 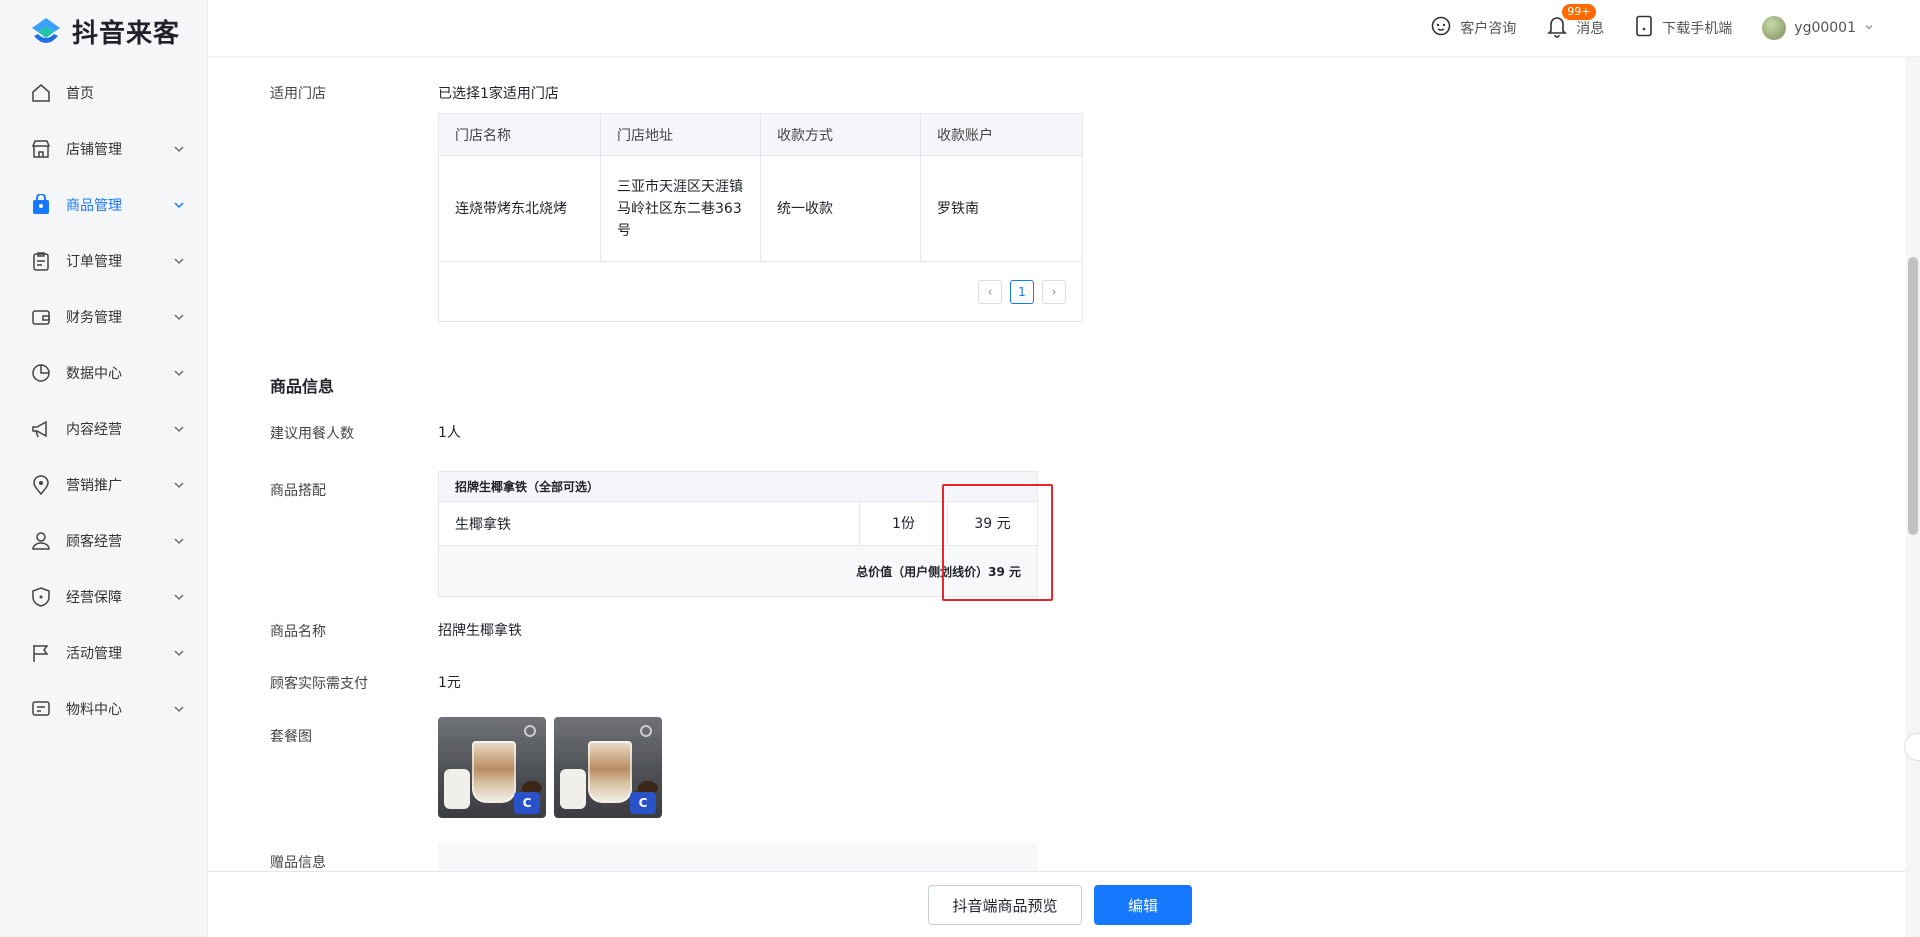 What do you see at coordinates (449, 433) in the screenshot?
I see `diners-value: 1人` at bounding box center [449, 433].